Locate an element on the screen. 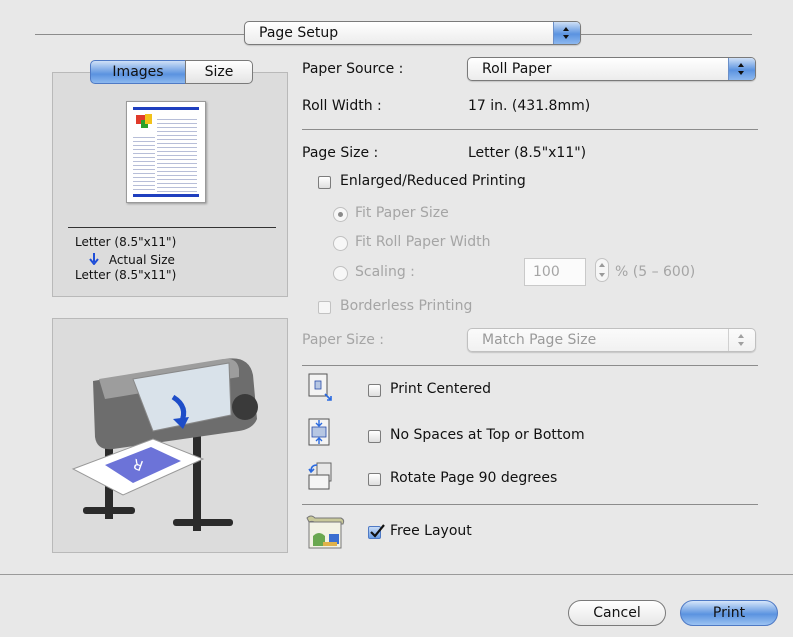 The image size is (793, 637). rotate-page-label: Rotate Page 90 degrees is located at coordinates (474, 478).